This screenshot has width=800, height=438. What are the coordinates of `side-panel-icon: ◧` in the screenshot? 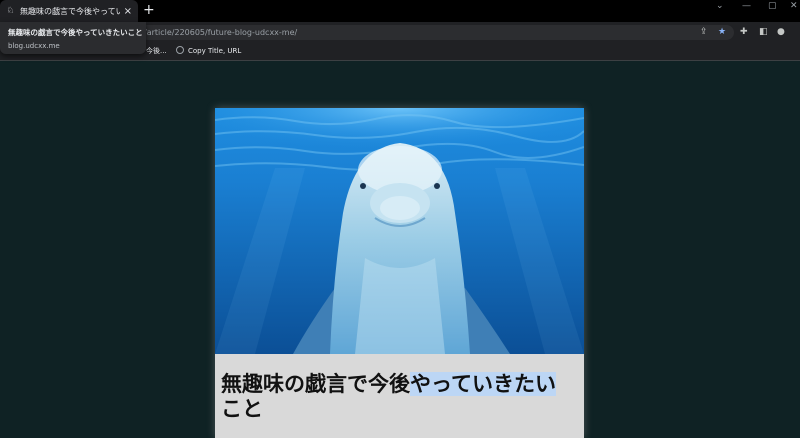 It's located at (763, 32).